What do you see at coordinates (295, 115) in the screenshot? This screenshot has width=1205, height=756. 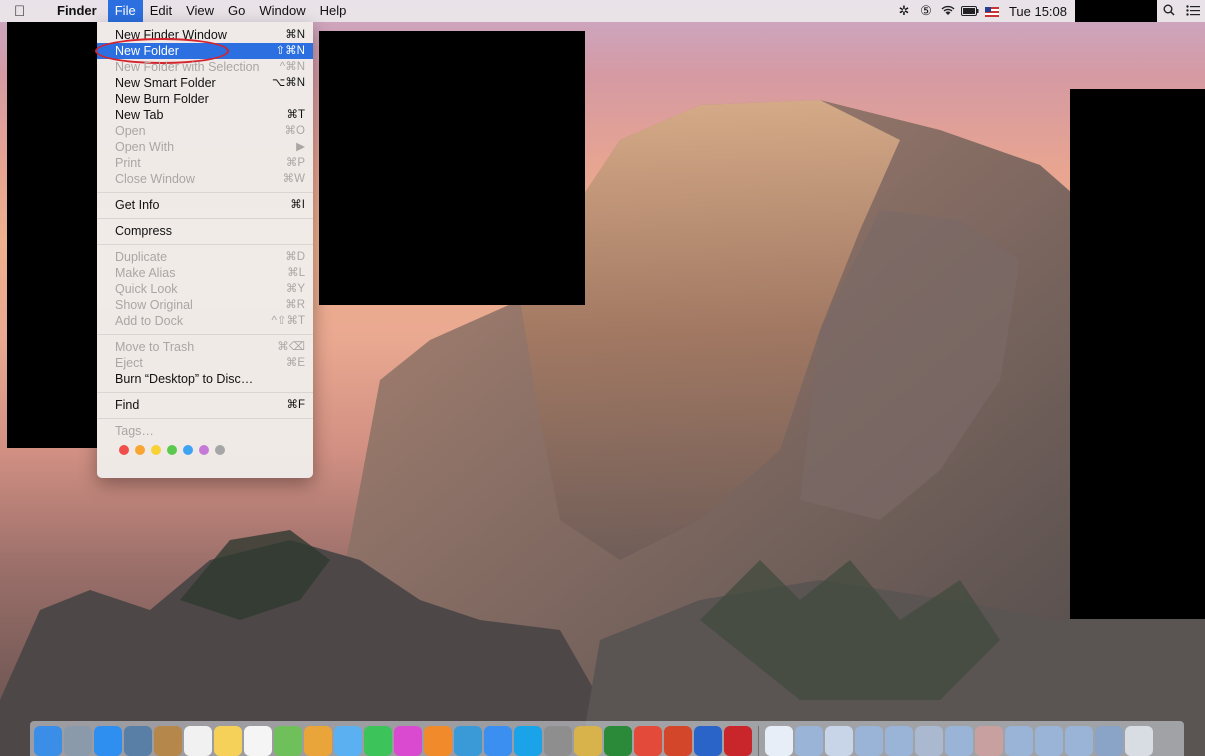 I see `menu-item-shortcut: ⌘T` at bounding box center [295, 115].